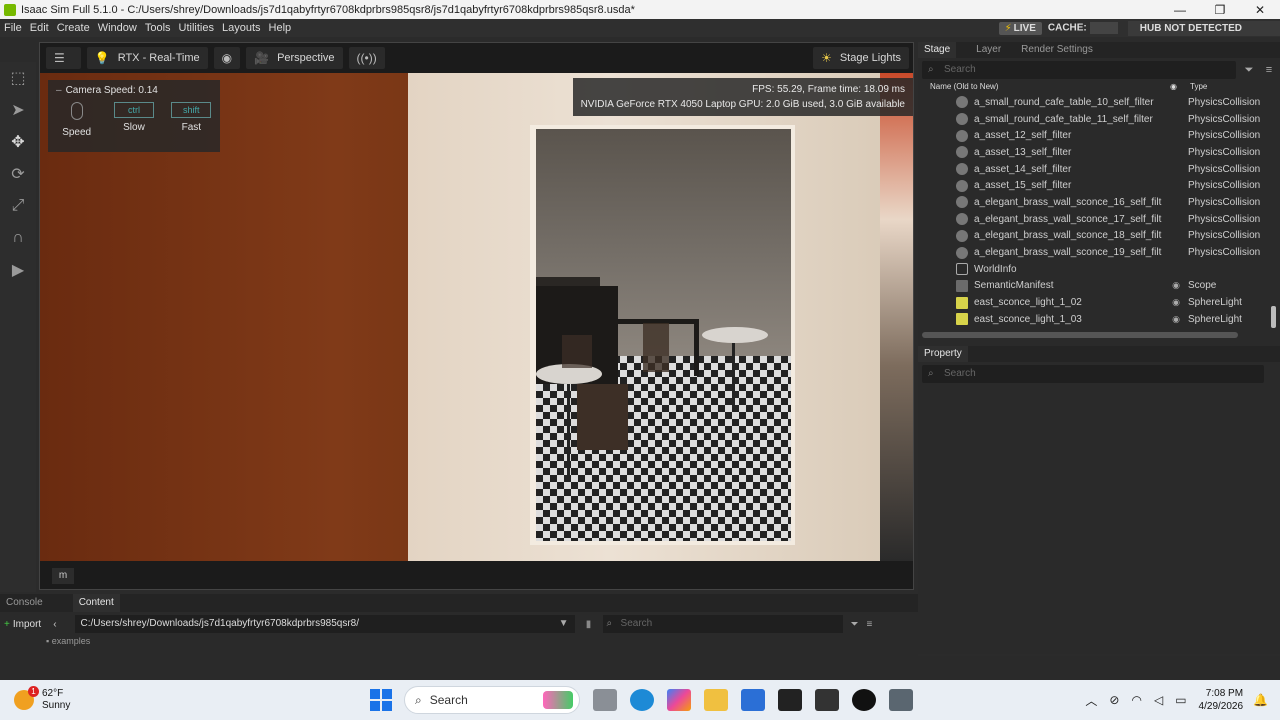  I want to click on camera-button: 🎥 Perspective, so click(294, 58).